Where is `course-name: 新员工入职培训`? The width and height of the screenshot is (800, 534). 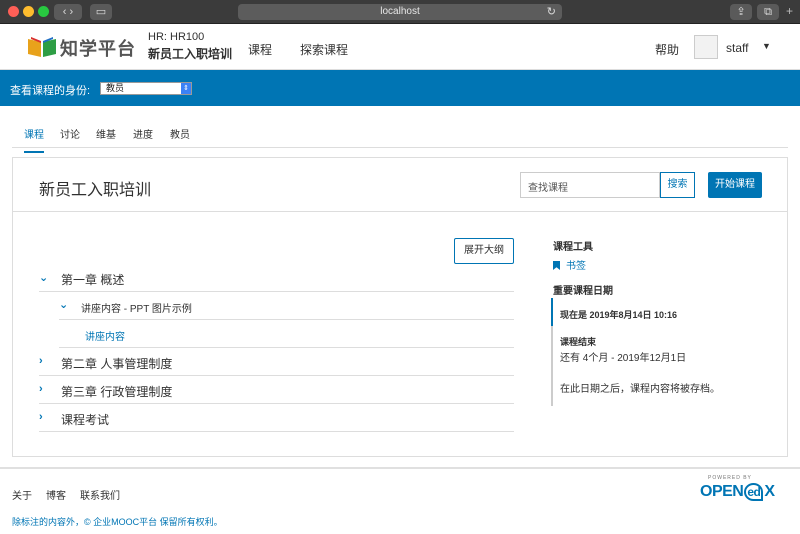 course-name: 新员工入职培训 is located at coordinates (190, 54).